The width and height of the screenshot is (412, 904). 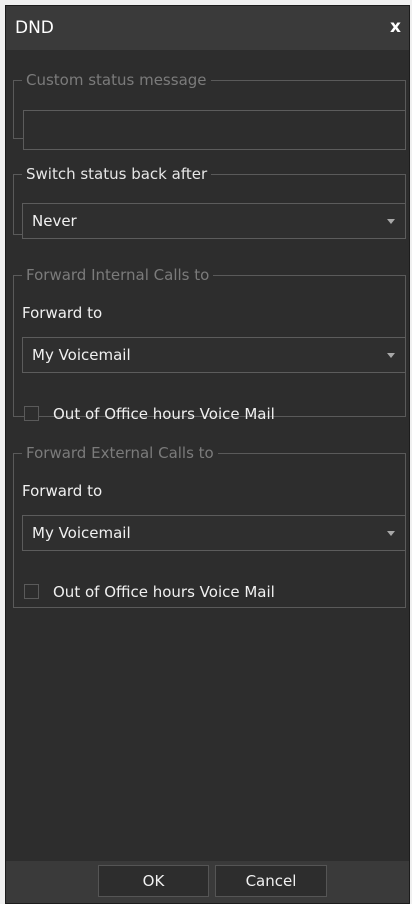 What do you see at coordinates (214, 355) in the screenshot?
I see `forward-internal-select: My Voicemail` at bounding box center [214, 355].